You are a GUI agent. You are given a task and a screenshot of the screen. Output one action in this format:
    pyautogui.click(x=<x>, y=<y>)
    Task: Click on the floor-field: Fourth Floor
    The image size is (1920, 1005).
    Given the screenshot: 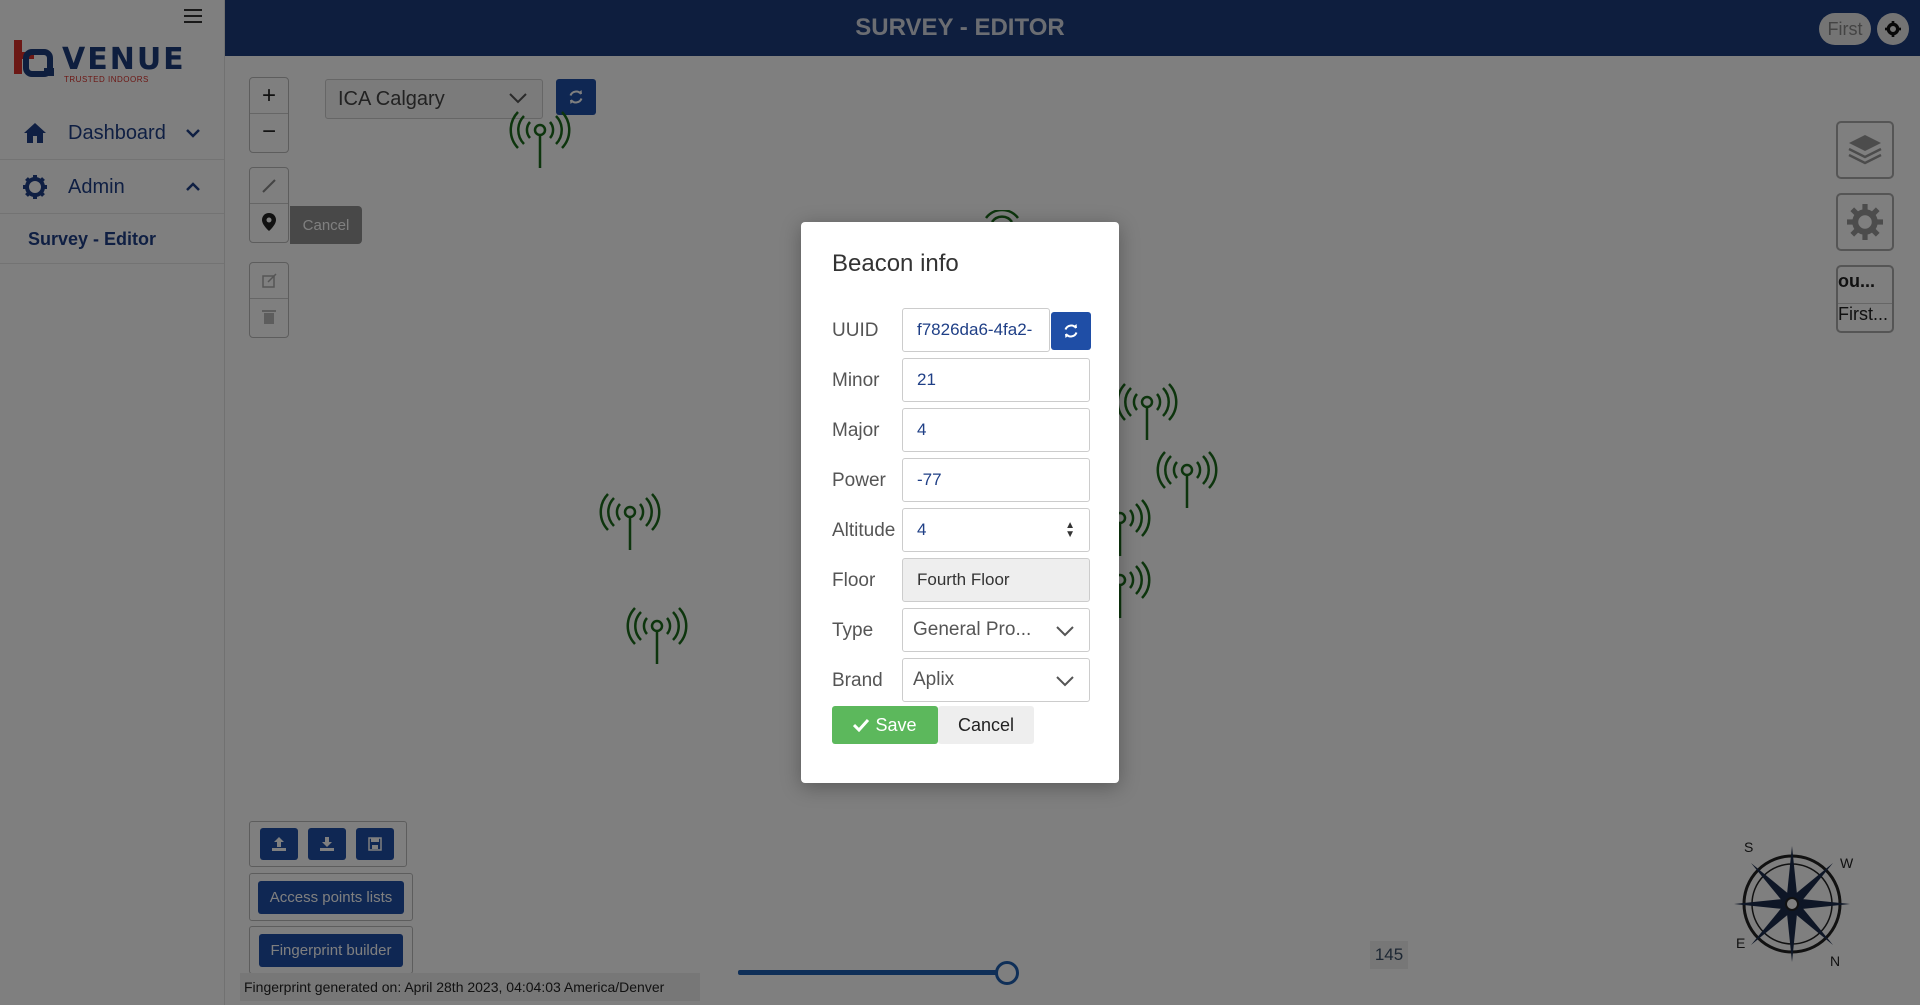 What is the action you would take?
    pyautogui.click(x=996, y=580)
    